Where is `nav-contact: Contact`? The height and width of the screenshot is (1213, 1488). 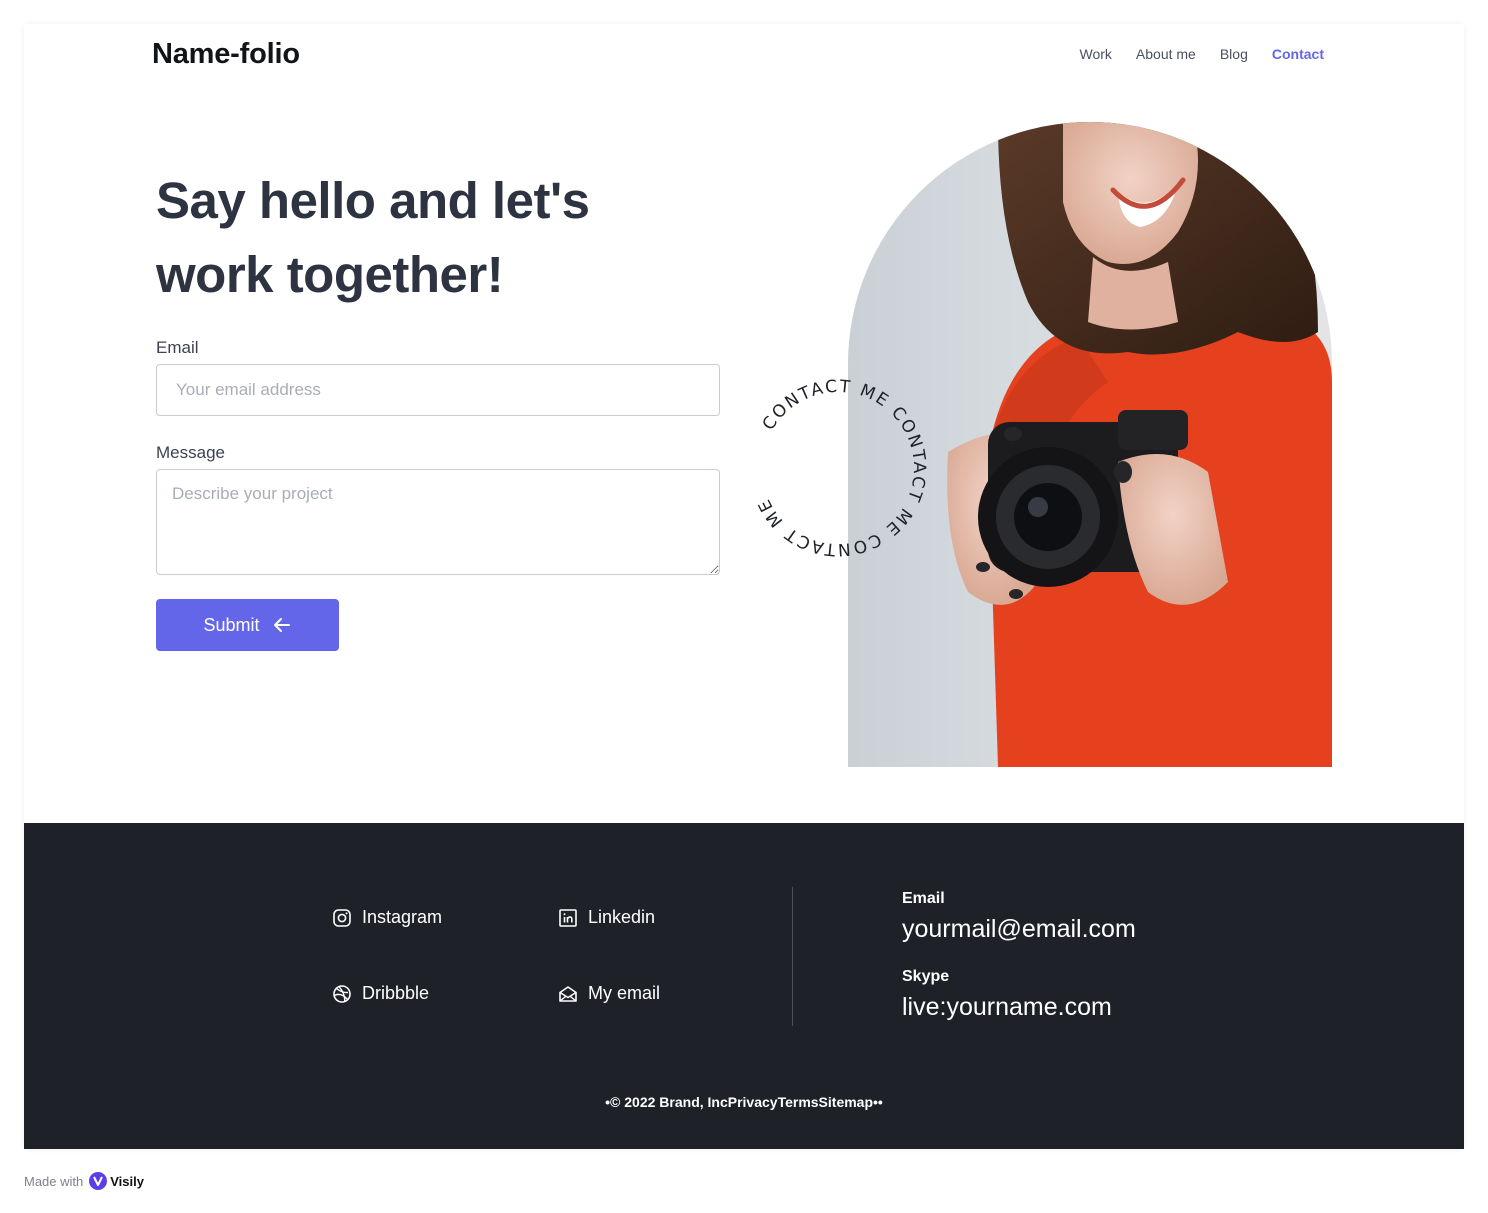 nav-contact: Contact is located at coordinates (1298, 54).